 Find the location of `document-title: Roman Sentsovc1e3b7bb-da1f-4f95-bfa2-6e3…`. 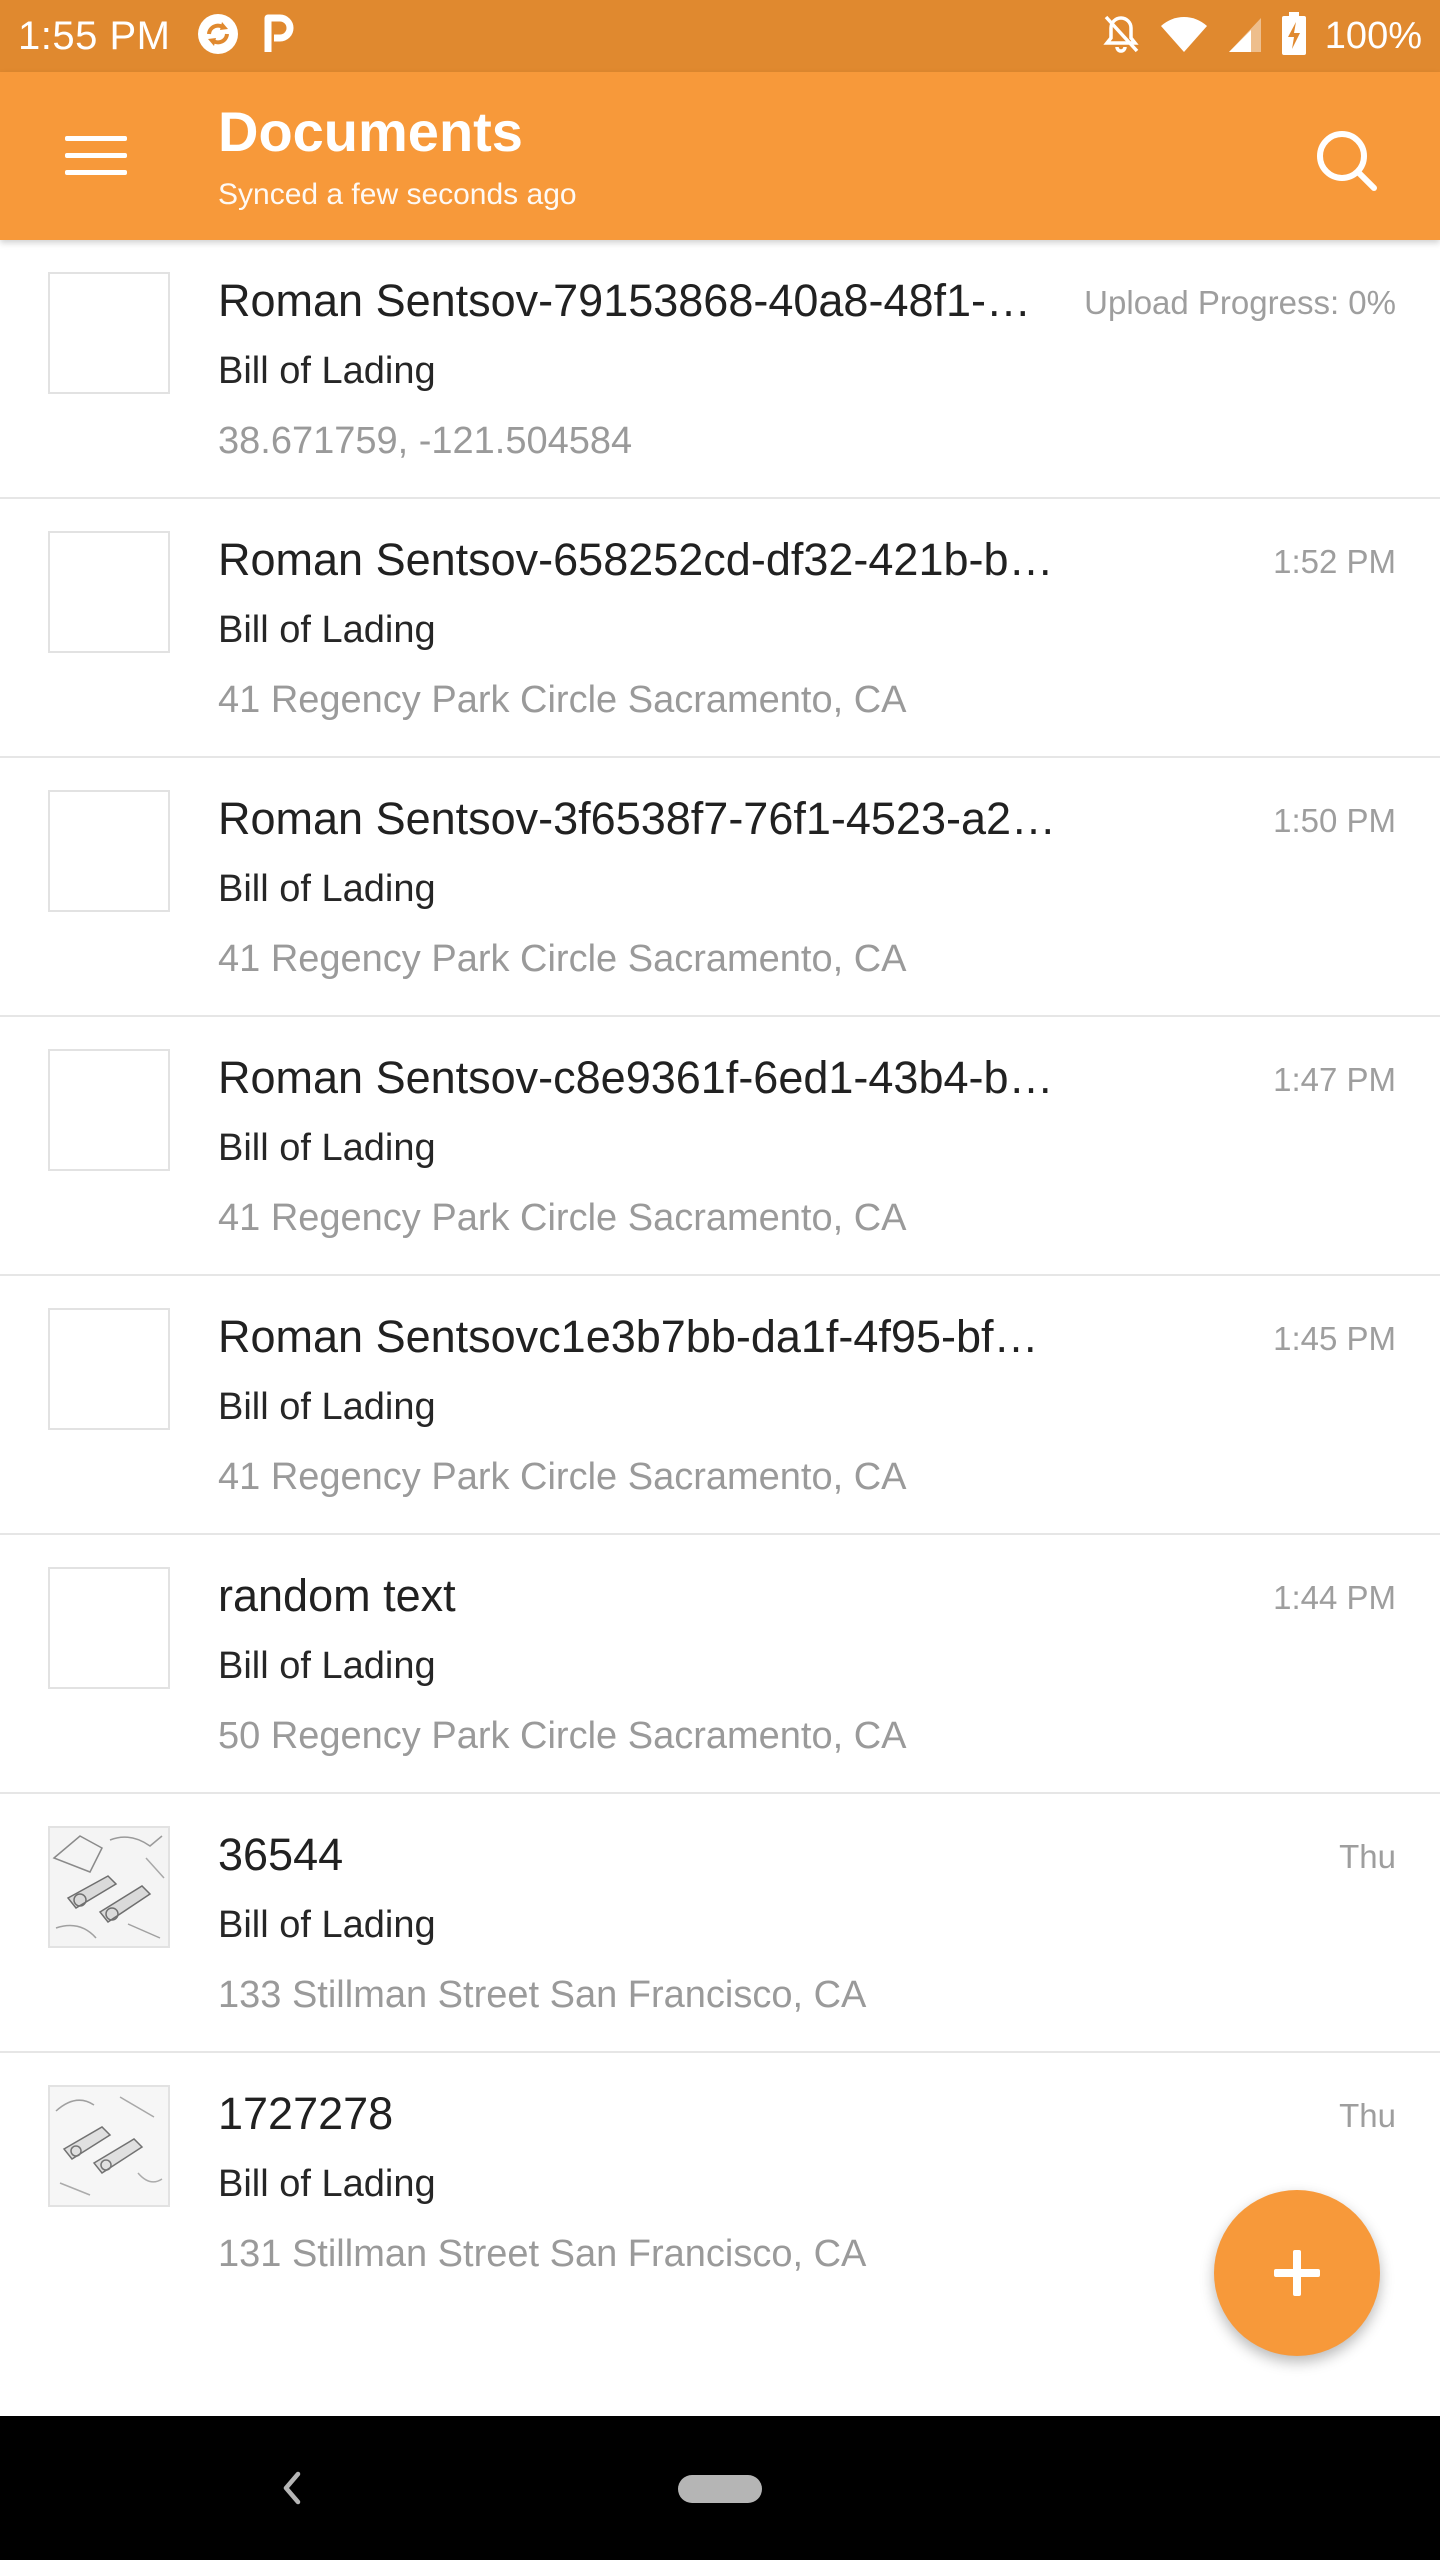

document-title: Roman Sentsovc1e3b7bb-da1f-4f95-bfa2-6e3… is located at coordinates (639, 1336).